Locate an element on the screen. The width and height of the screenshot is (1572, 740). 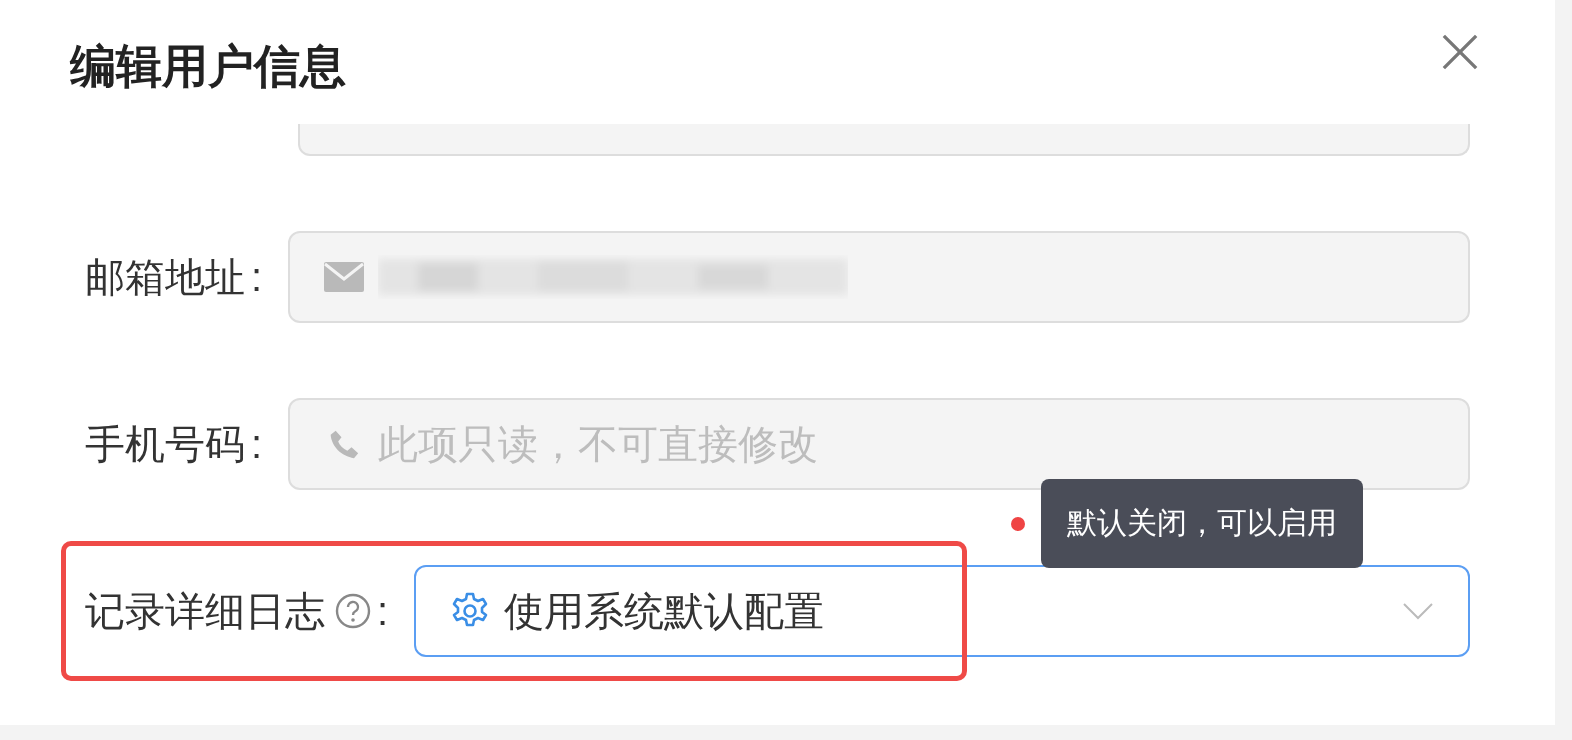
help-icon is located at coordinates (353, 611).